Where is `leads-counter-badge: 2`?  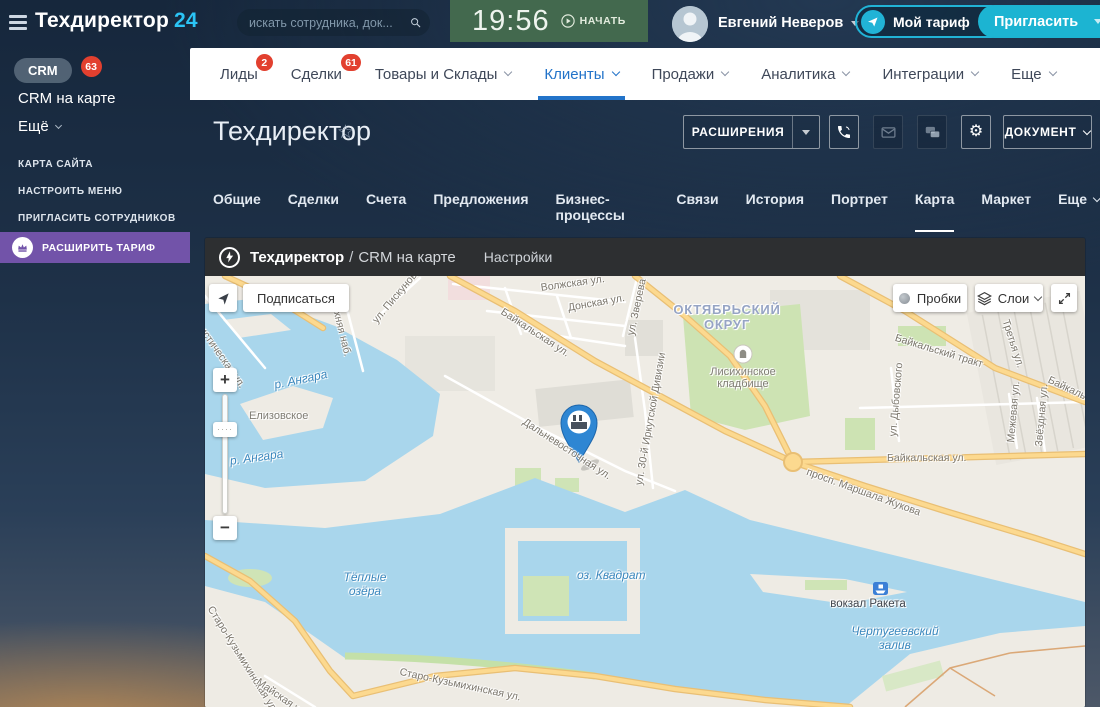
leads-counter-badge: 2 is located at coordinates (264, 62).